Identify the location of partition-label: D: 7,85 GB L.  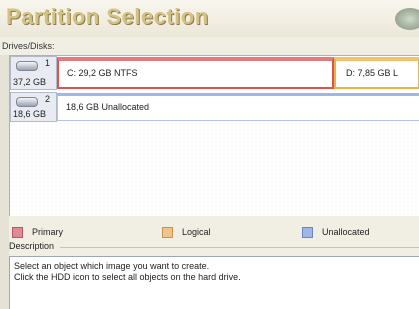
(372, 73).